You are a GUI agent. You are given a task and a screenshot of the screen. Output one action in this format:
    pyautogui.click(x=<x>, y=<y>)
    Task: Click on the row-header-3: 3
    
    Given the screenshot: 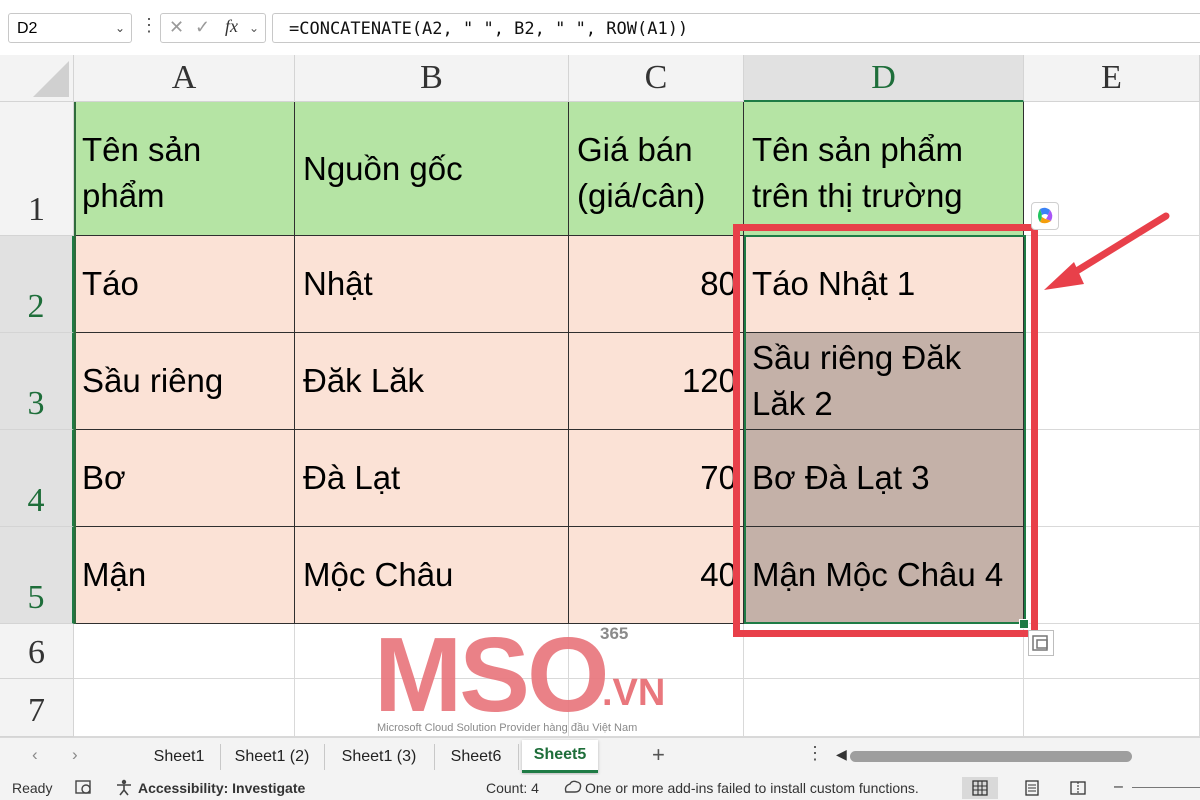 What is the action you would take?
    pyautogui.click(x=37, y=381)
    